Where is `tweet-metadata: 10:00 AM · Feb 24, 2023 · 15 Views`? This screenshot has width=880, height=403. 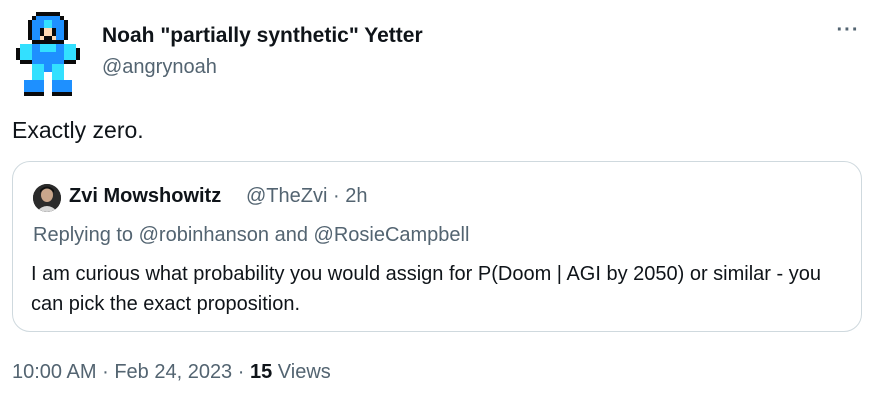 tweet-metadata: 10:00 AM · Feb 24, 2023 · 15 Views is located at coordinates (171, 372).